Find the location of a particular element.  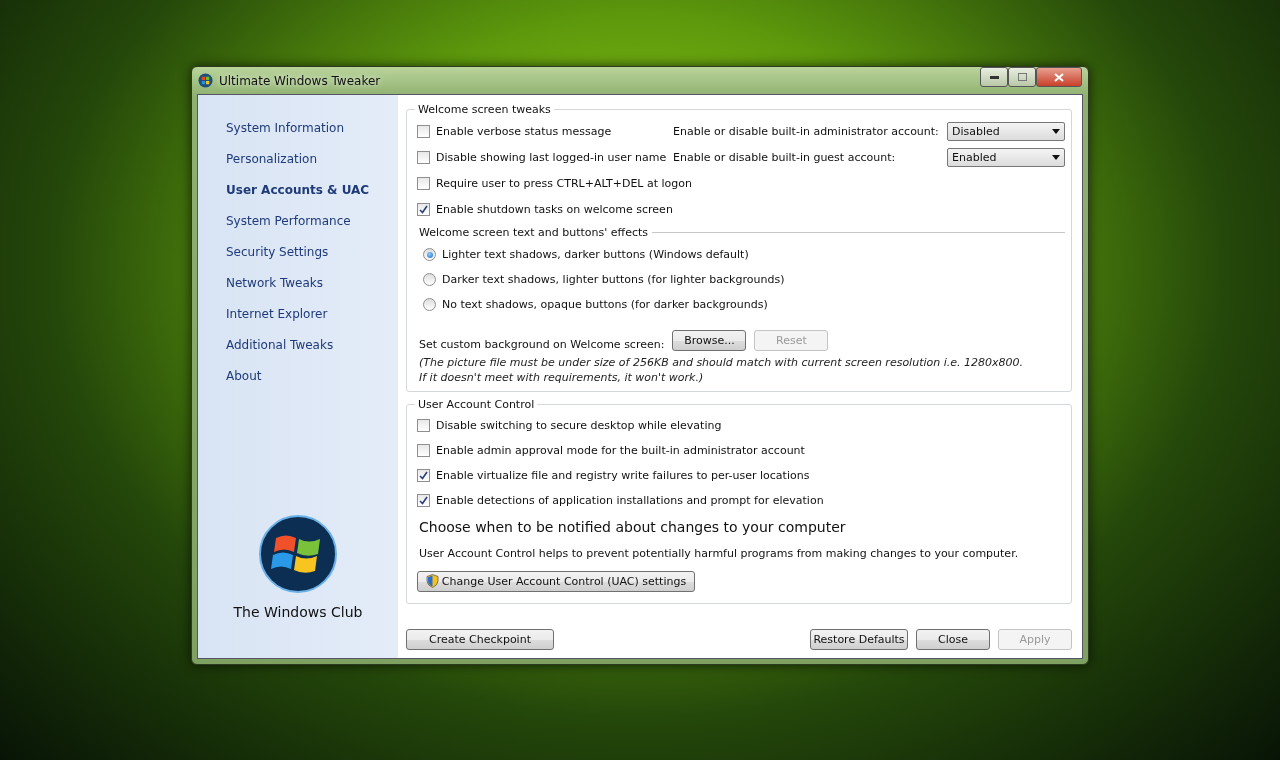

maximize-button is located at coordinates (1022, 77).